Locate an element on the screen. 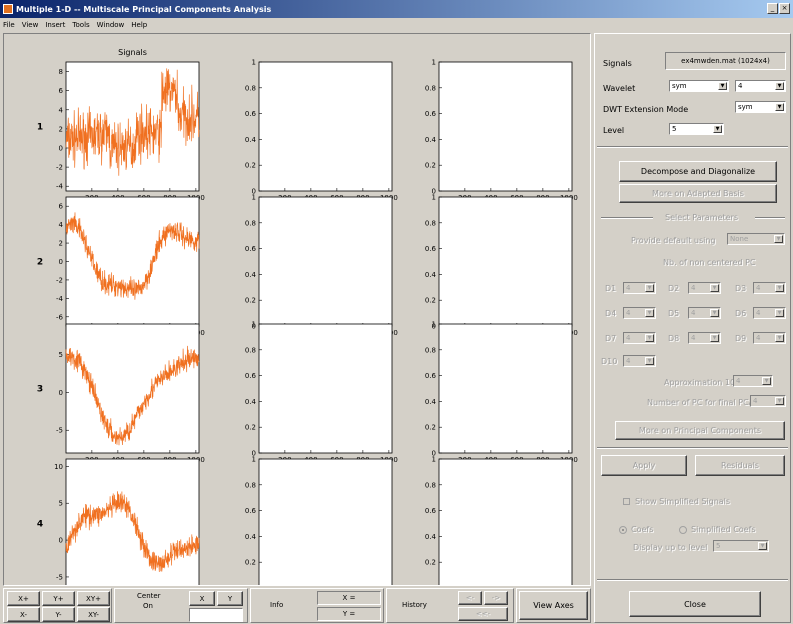  y-tick-label: 6 is located at coordinates (61, 207).